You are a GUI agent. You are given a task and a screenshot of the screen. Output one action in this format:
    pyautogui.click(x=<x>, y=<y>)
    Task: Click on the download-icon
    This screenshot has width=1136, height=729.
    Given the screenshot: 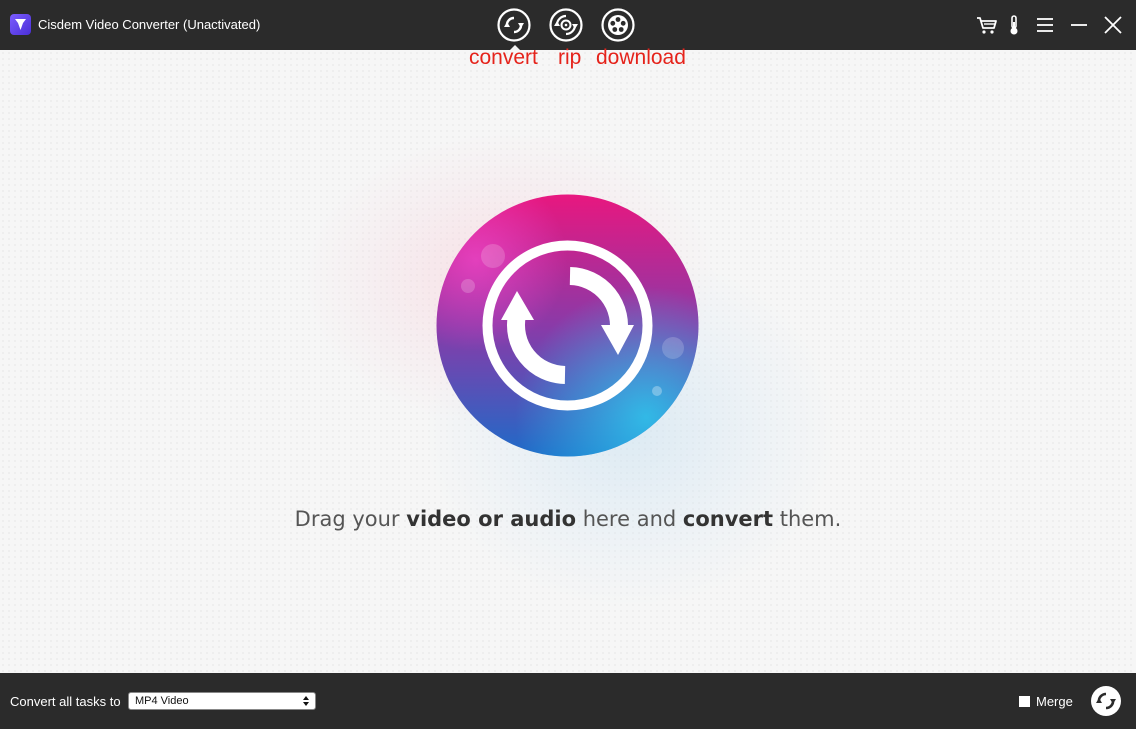 What is the action you would take?
    pyautogui.click(x=618, y=25)
    